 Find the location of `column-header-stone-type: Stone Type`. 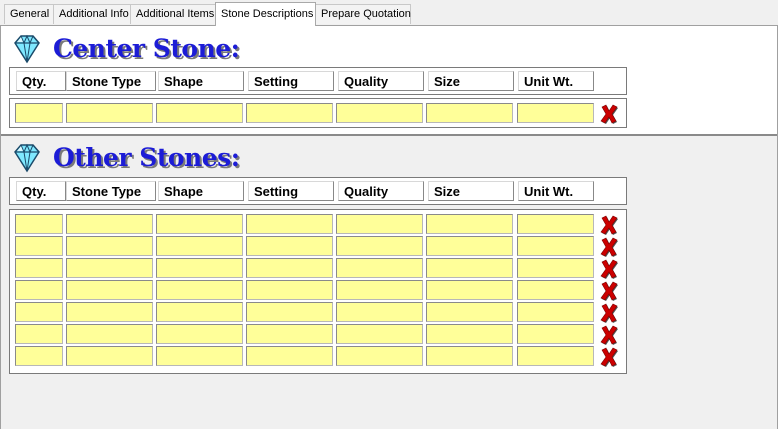

column-header-stone-type: Stone Type is located at coordinates (111, 191).